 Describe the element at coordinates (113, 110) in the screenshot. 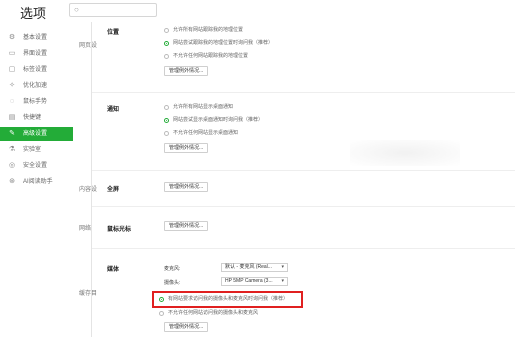

I see `notification-title: 通知` at that location.